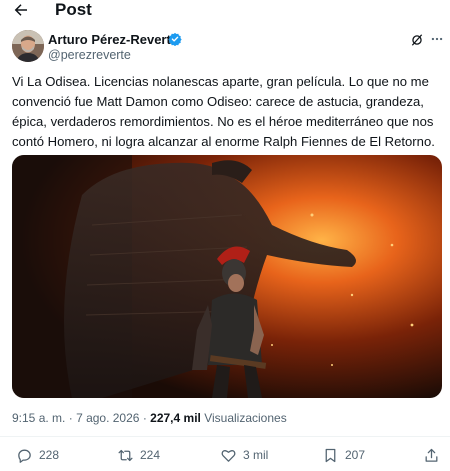  Describe the element at coordinates (228, 455) in the screenshot. I see `like-icon` at that location.